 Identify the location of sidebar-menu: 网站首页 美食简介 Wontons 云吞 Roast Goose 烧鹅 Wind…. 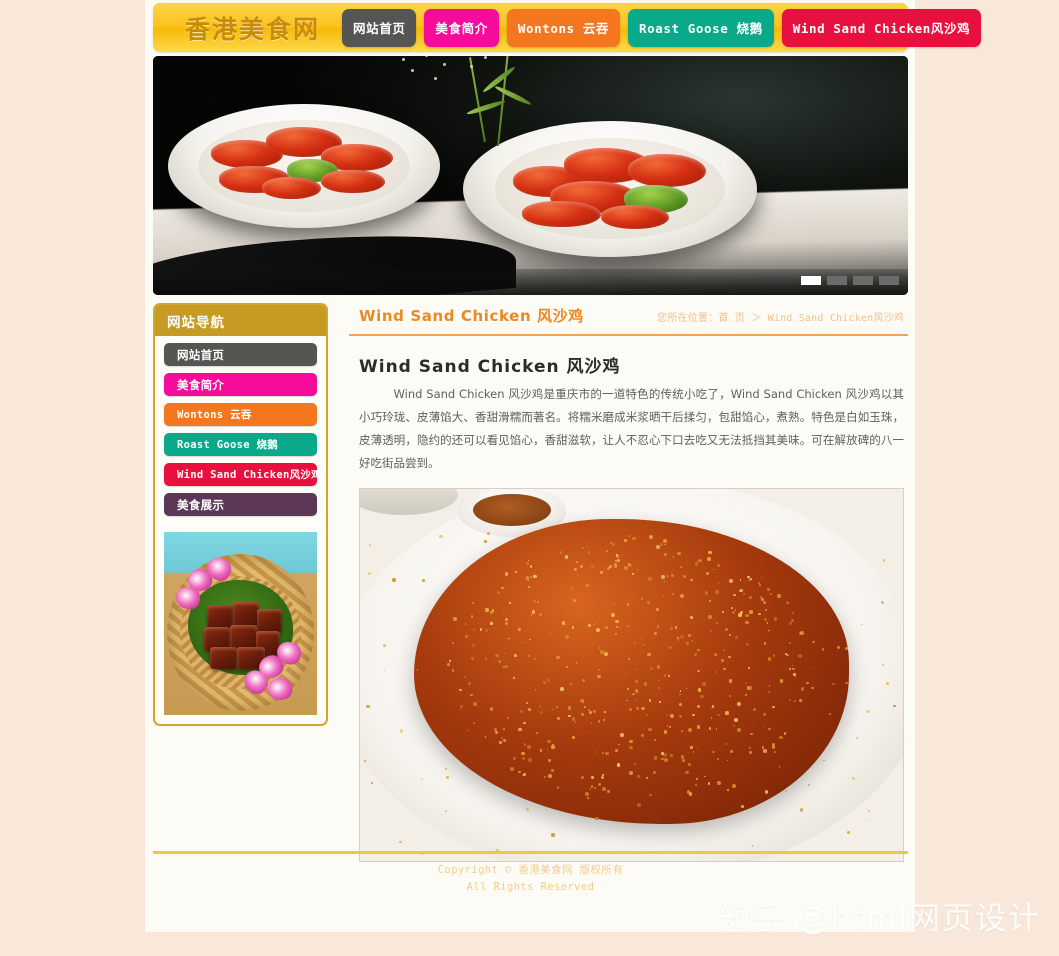
(240, 434).